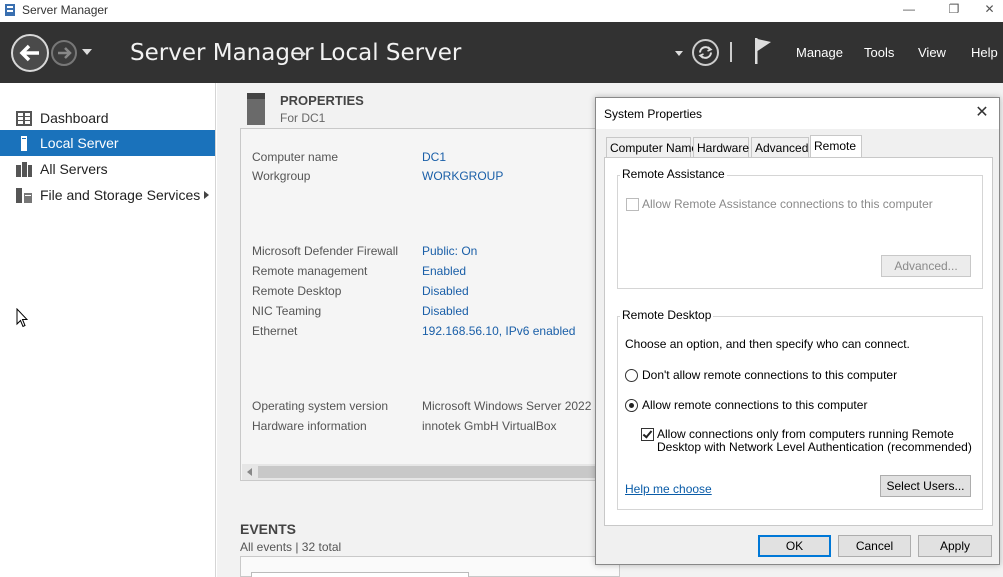 The height and width of the screenshot is (577, 1003). What do you see at coordinates (780, 147) in the screenshot?
I see `tab-advanced: Advanced` at bounding box center [780, 147].